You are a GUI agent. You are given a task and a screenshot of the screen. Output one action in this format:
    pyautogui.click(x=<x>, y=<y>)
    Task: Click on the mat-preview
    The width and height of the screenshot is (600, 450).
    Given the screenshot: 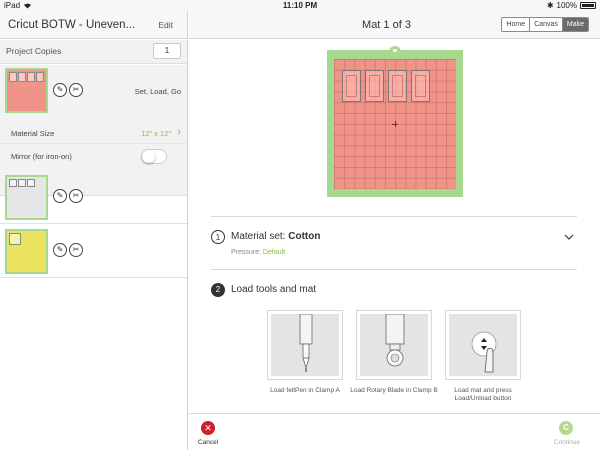 What is the action you would take?
    pyautogui.click(x=395, y=121)
    